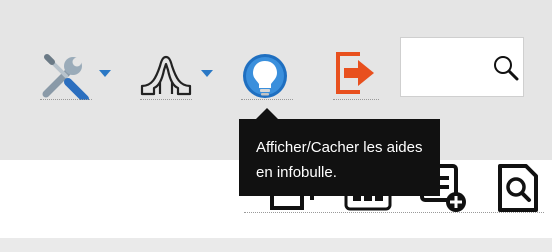 The image size is (552, 252). I want to click on tools-button, so click(67, 76).